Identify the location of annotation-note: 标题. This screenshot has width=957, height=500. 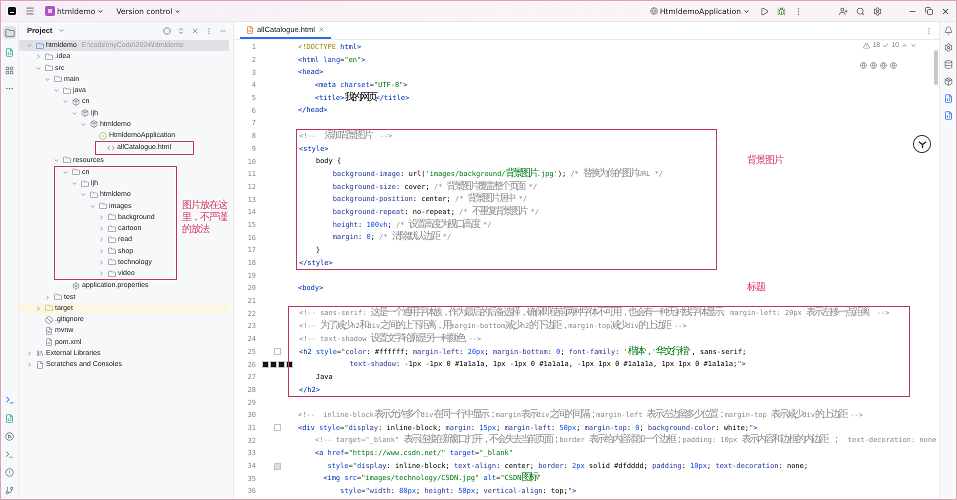
(756, 288).